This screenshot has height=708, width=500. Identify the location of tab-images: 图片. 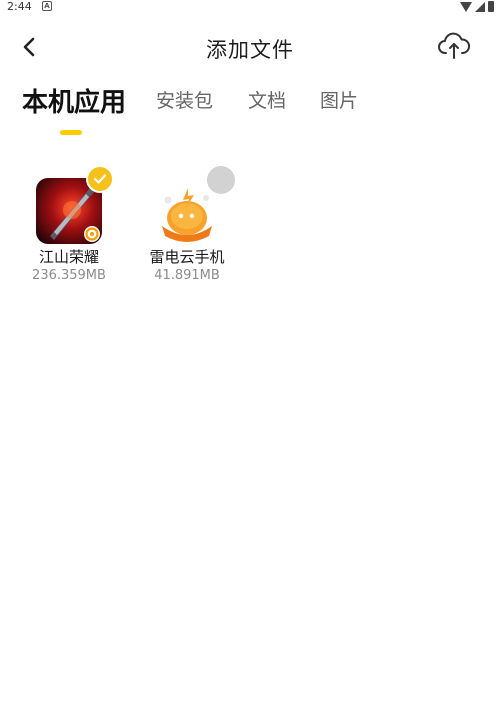
(339, 99).